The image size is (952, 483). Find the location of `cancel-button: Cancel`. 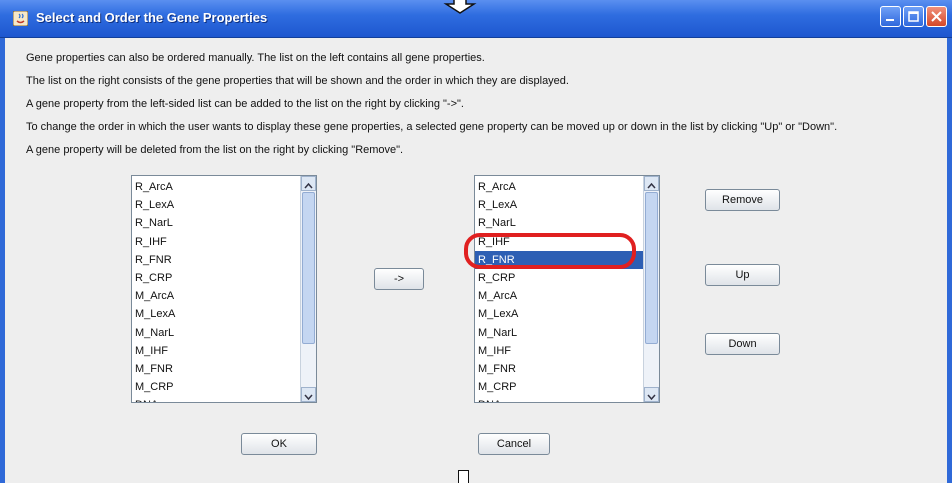

cancel-button: Cancel is located at coordinates (514, 444).